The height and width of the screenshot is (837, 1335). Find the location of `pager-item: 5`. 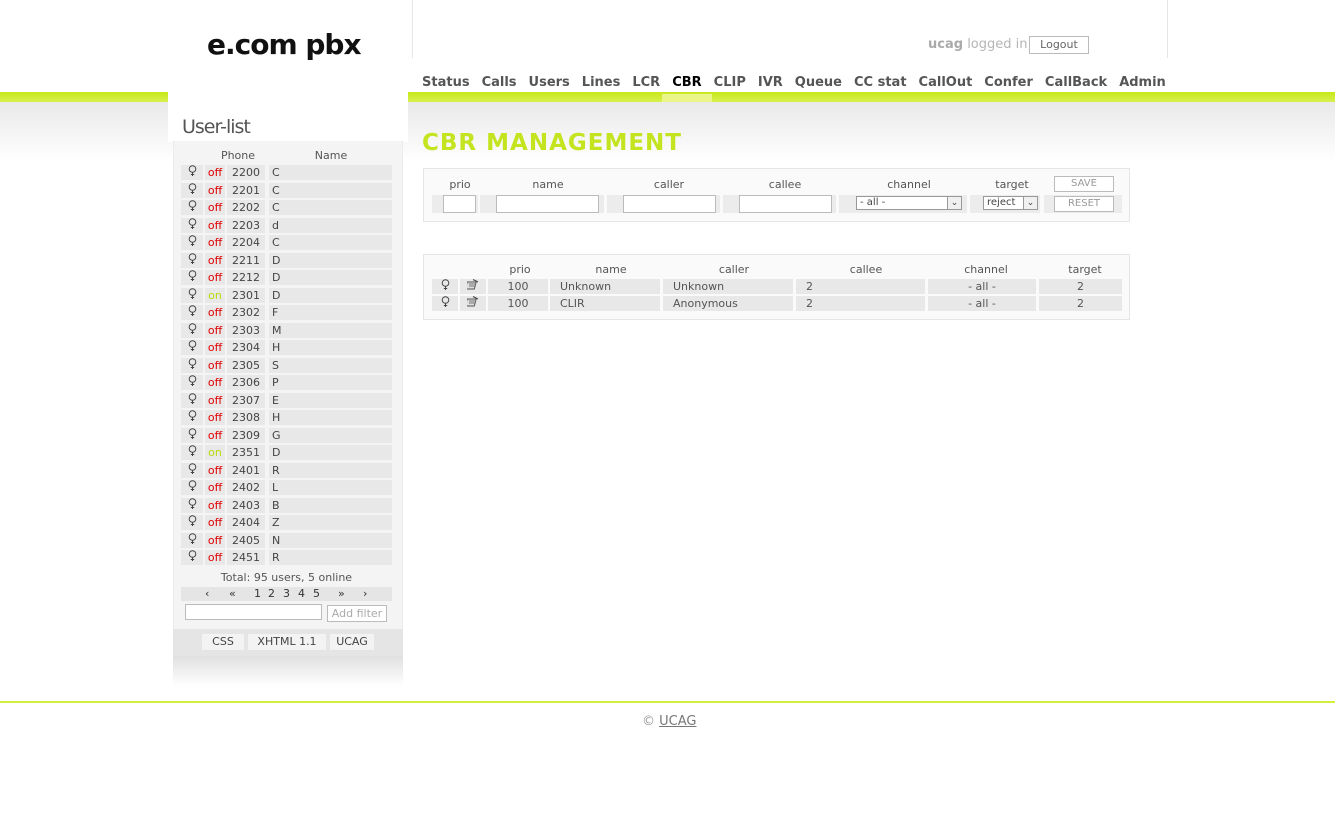

pager-item: 5 is located at coordinates (316, 594).